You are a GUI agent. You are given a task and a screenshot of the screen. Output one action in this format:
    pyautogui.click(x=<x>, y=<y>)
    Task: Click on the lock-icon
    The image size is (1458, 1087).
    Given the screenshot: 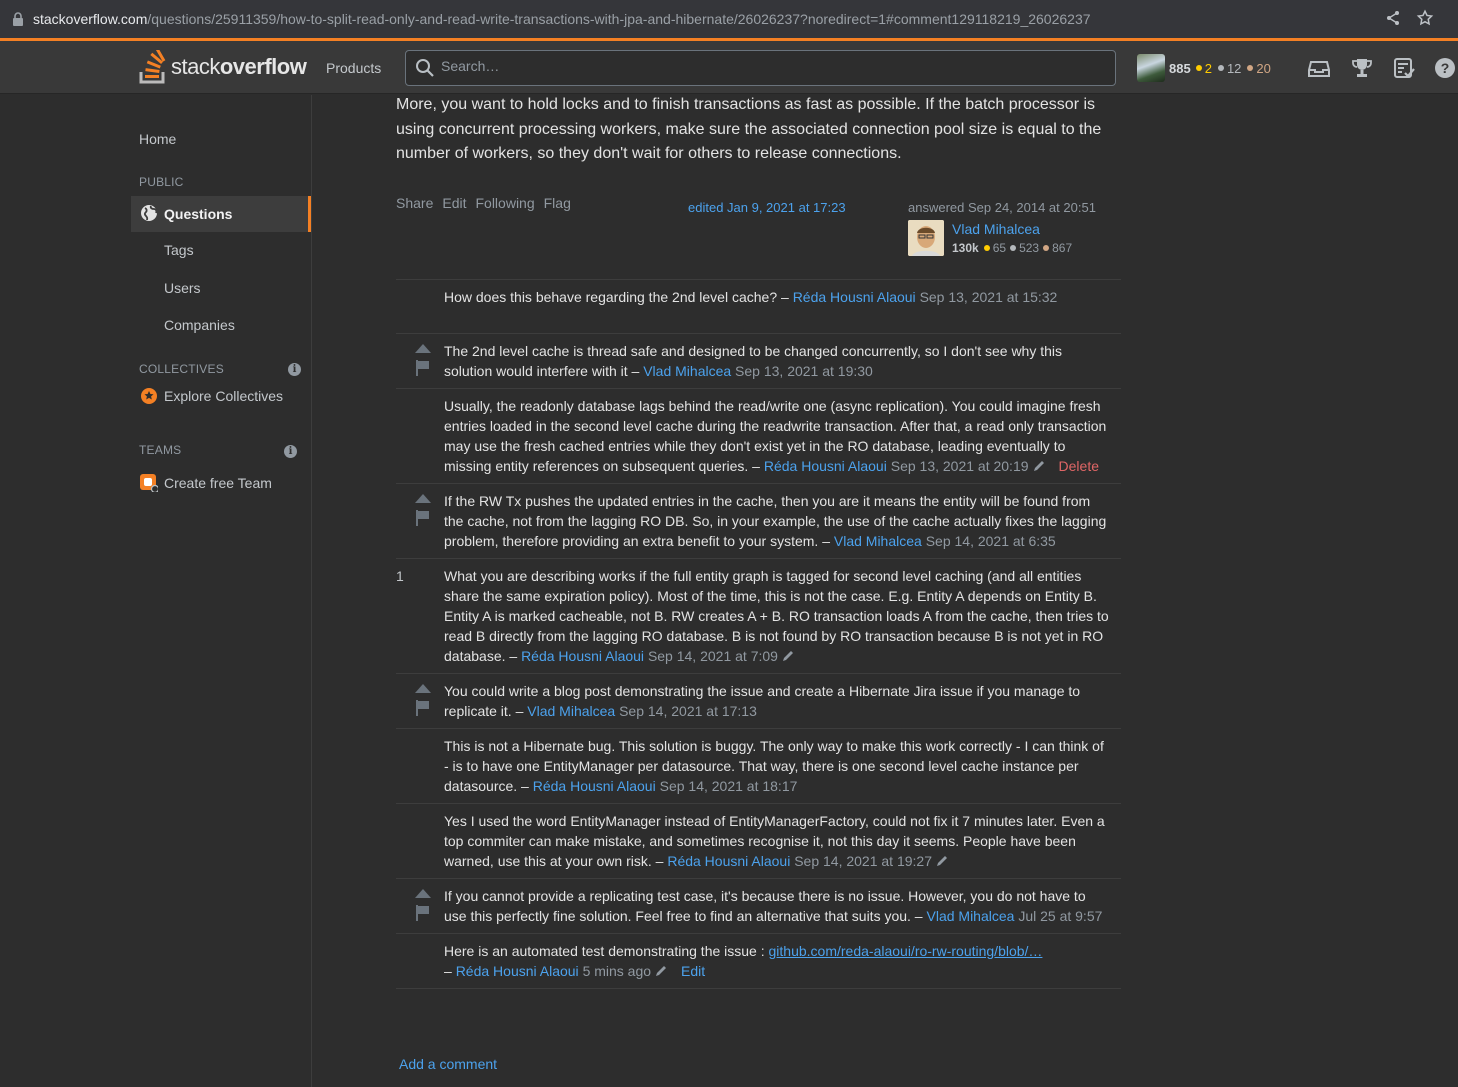 What is the action you would take?
    pyautogui.click(x=18, y=19)
    